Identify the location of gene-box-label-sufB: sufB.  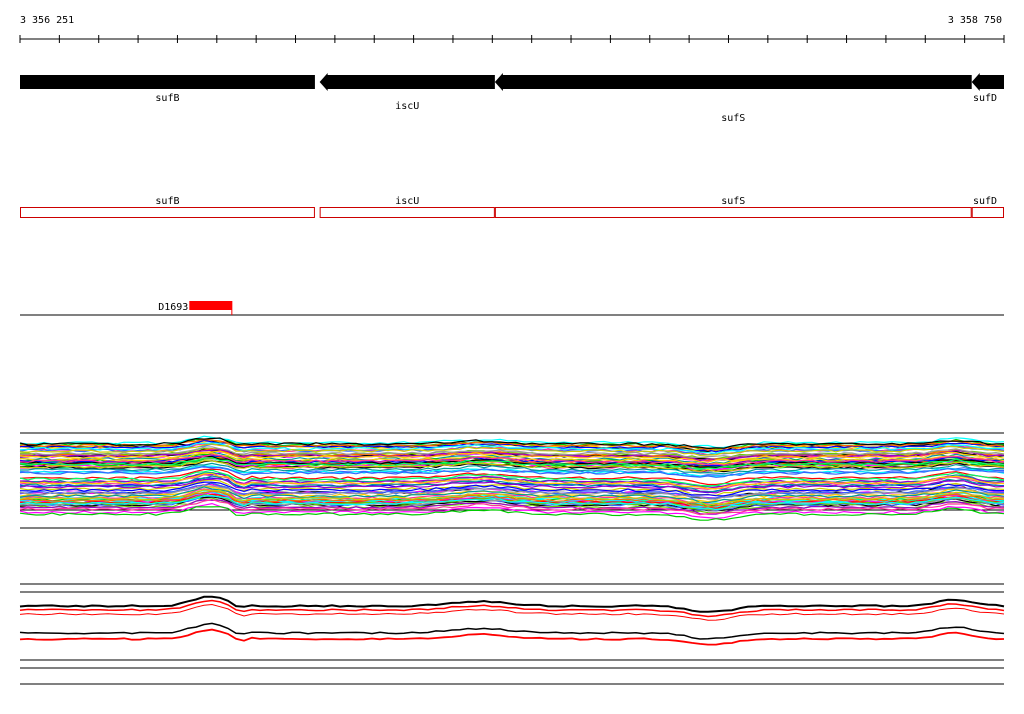
(167, 201).